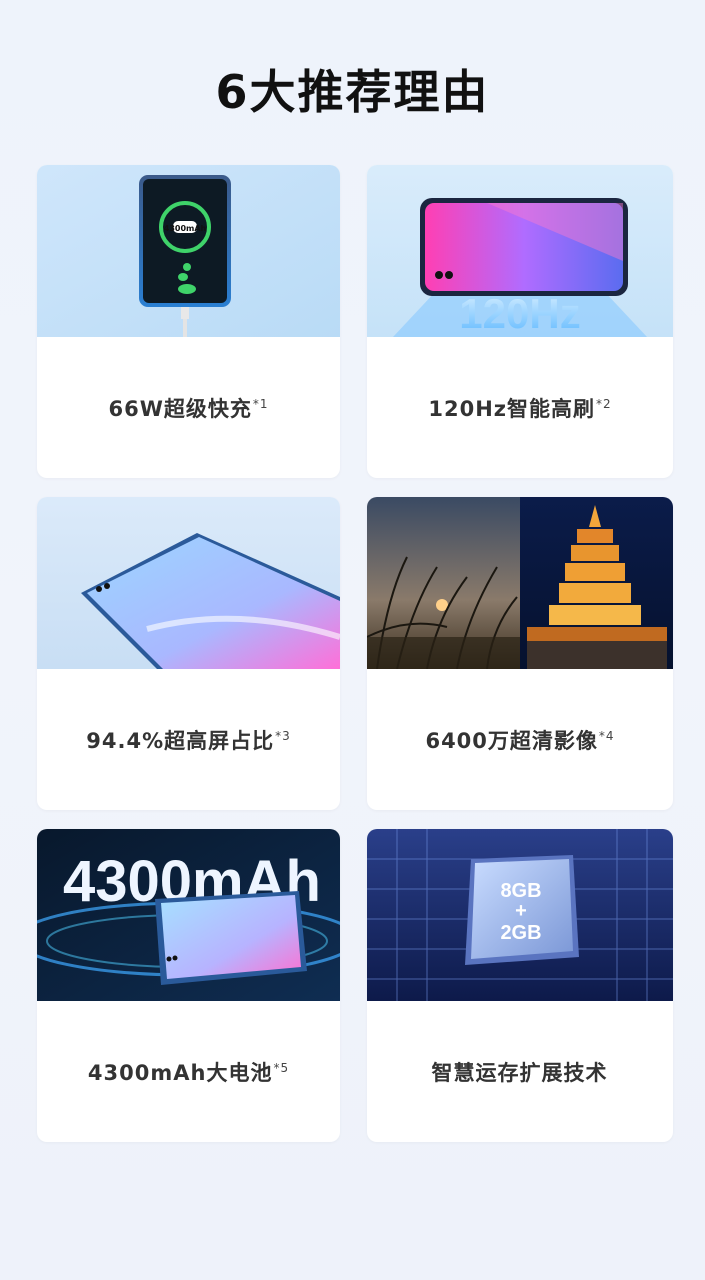 Image resolution: width=705 pixels, height=1280 pixels. I want to click on battery-level-text: 4300mAh, so click(185, 228).